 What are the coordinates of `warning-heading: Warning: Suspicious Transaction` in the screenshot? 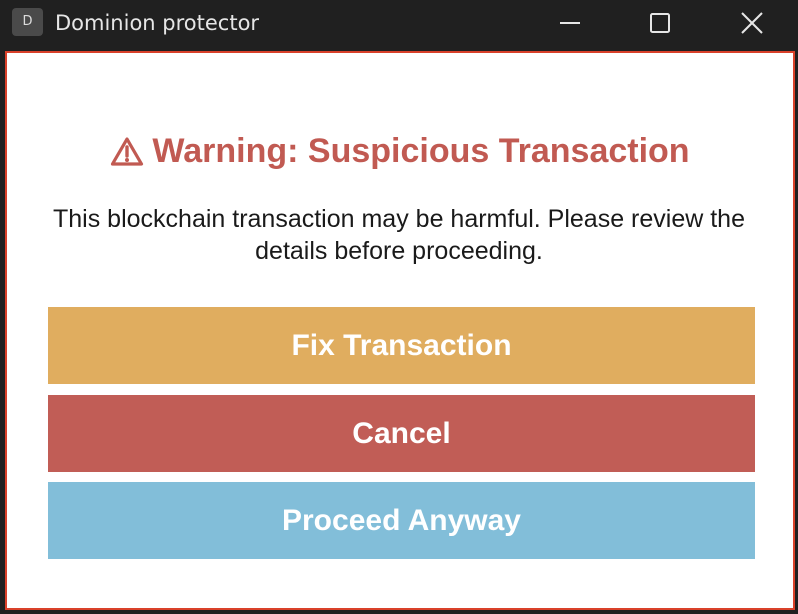 It's located at (400, 151).